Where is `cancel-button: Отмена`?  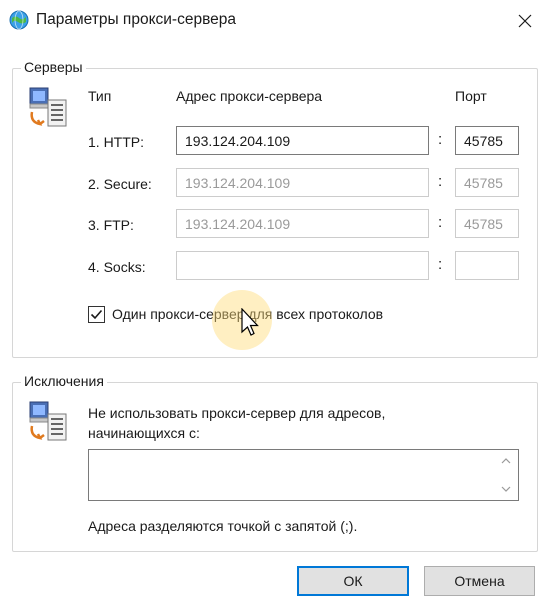
cancel-button: Отмена is located at coordinates (479, 581).